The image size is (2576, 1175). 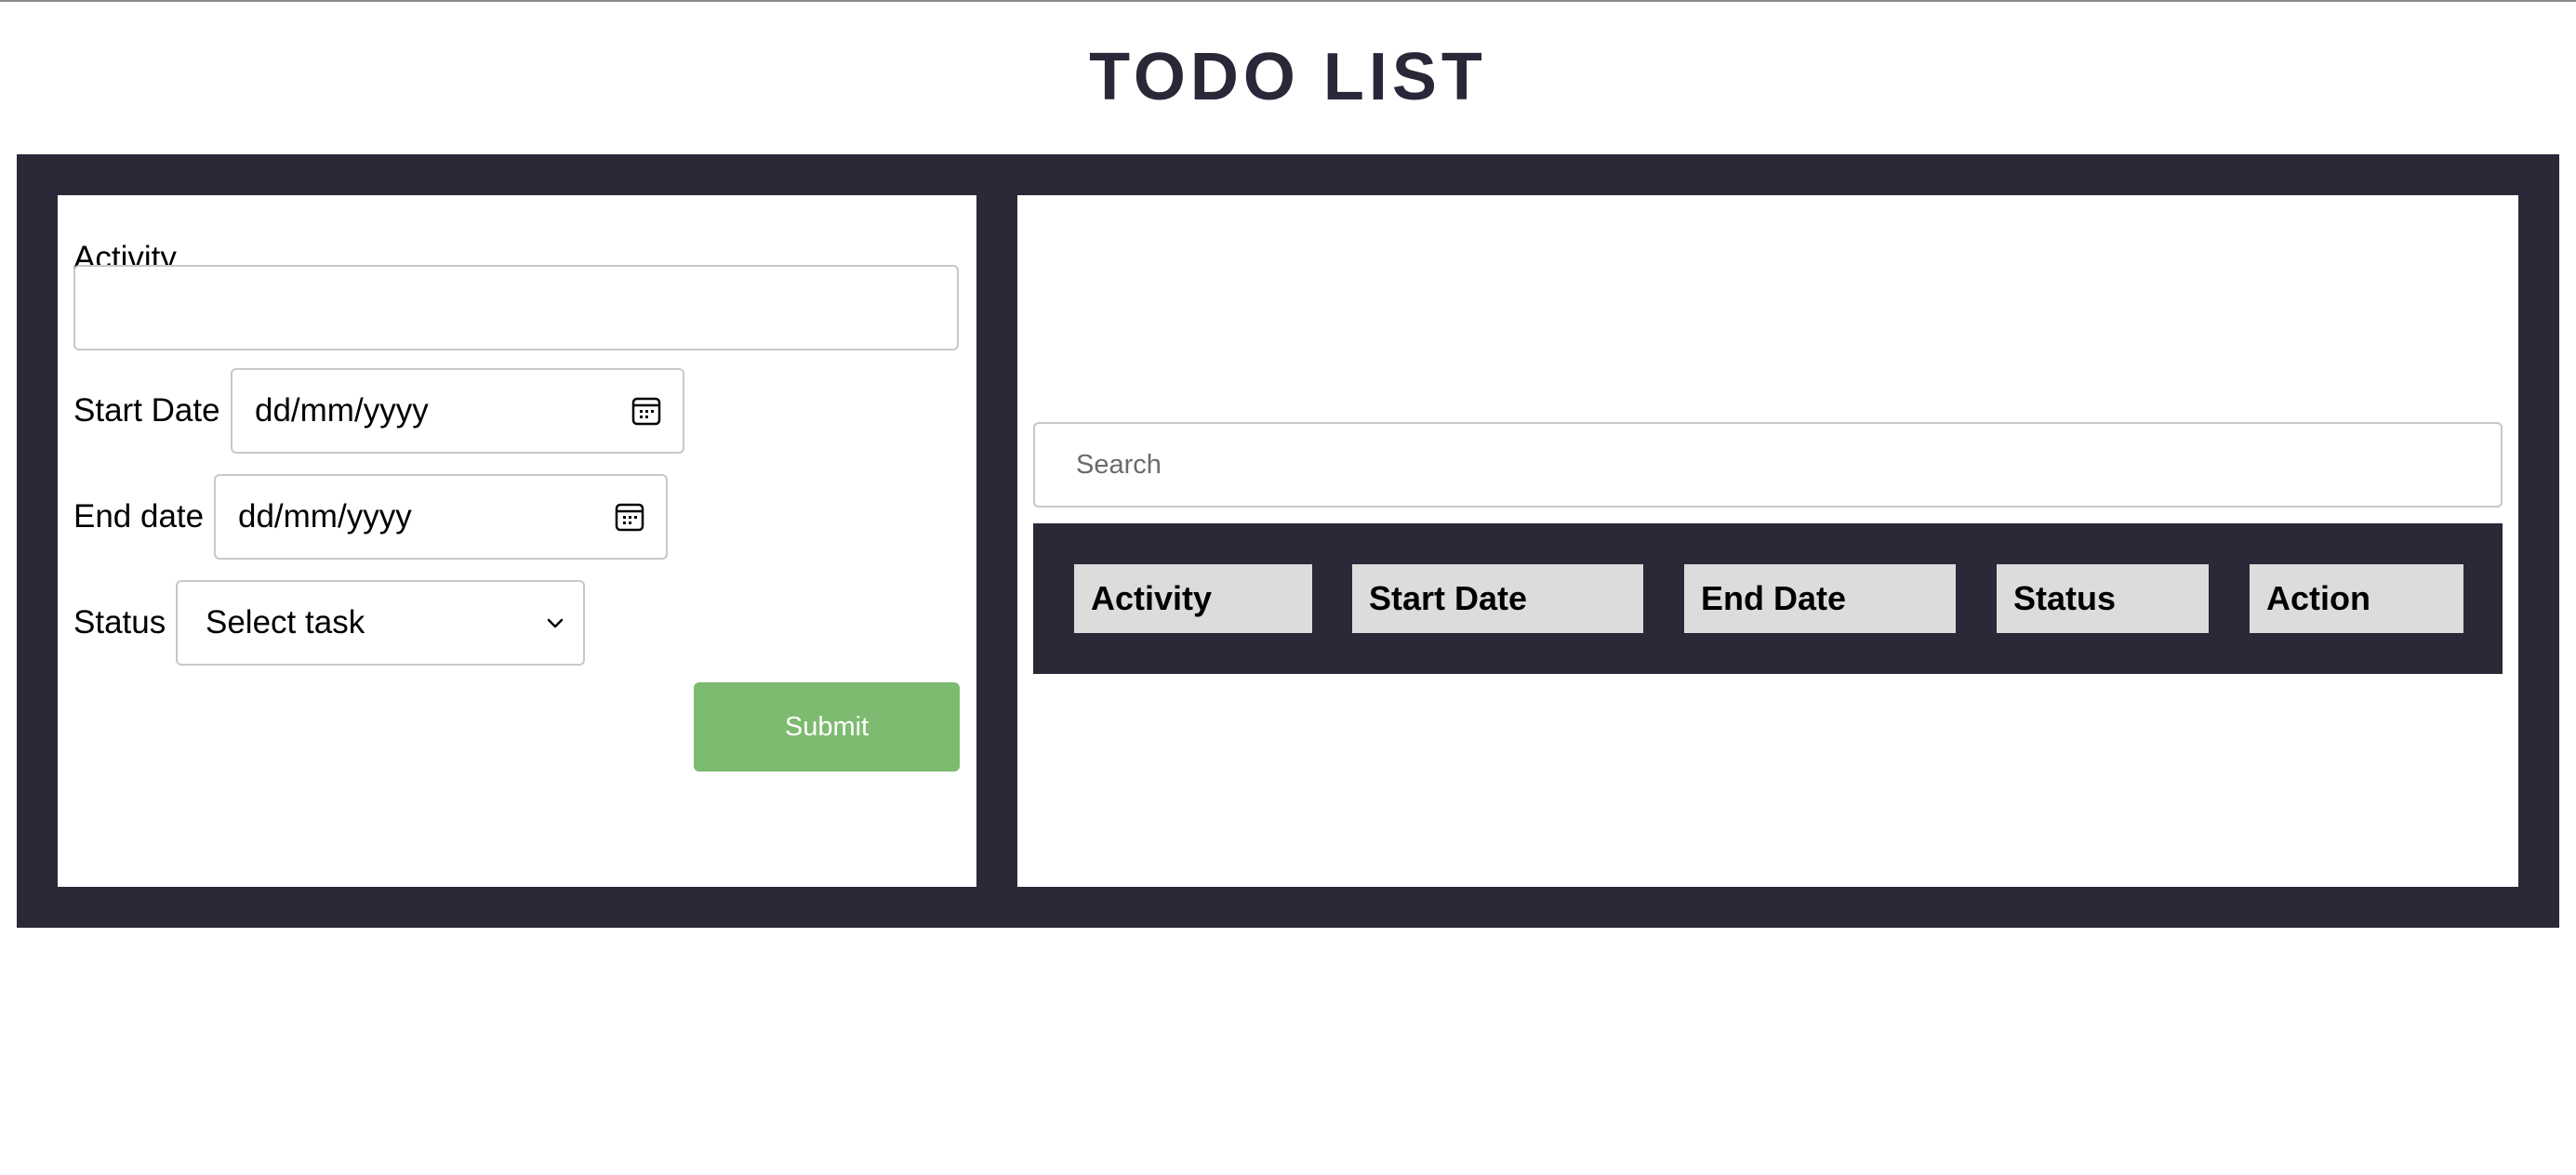 What do you see at coordinates (1768, 465) in the screenshot?
I see `search-input` at bounding box center [1768, 465].